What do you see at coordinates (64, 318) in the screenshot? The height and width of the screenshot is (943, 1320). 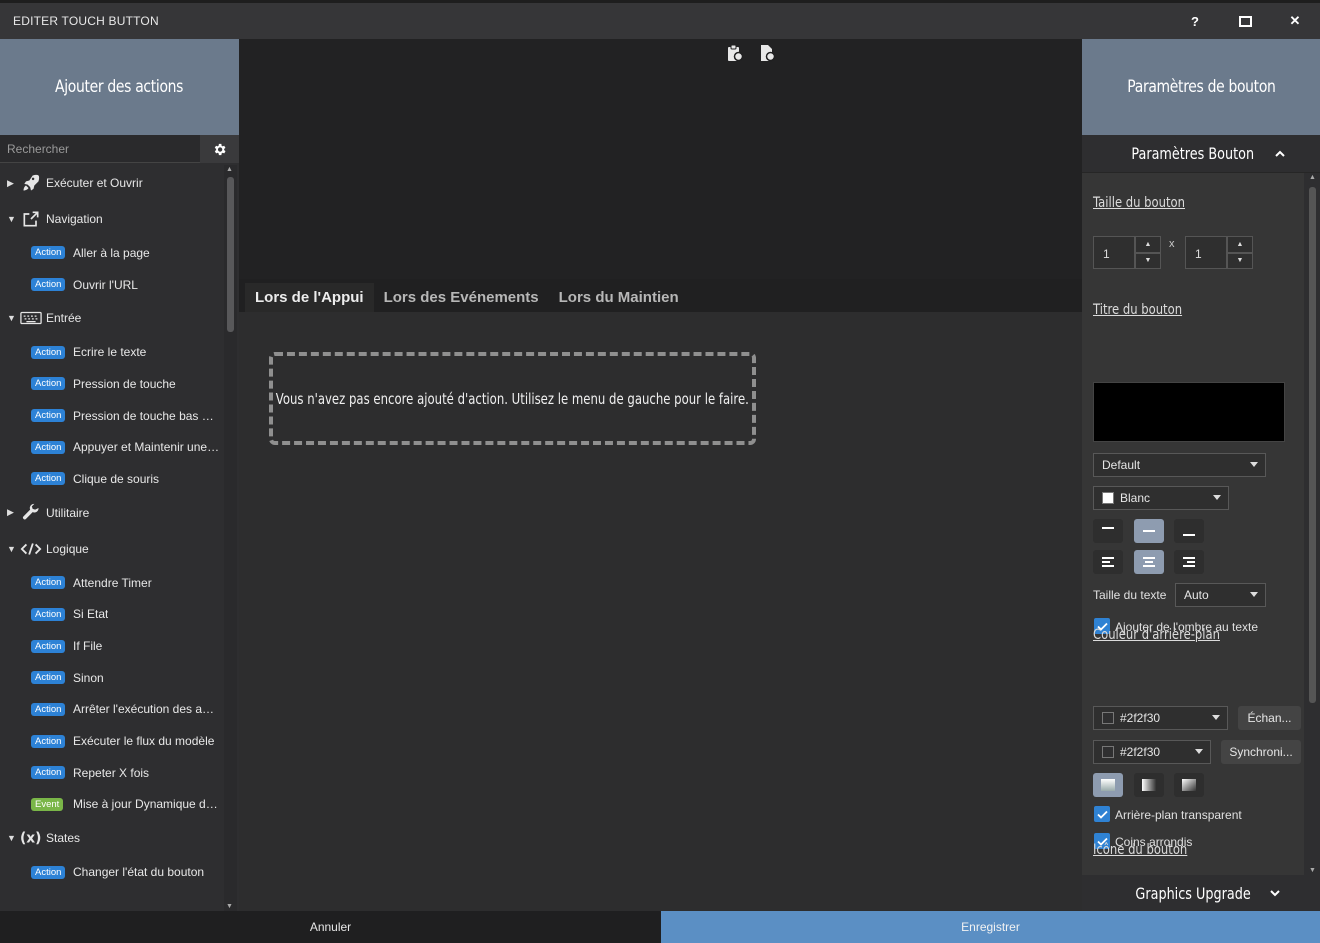 I see `tree-group-label: Entrée` at bounding box center [64, 318].